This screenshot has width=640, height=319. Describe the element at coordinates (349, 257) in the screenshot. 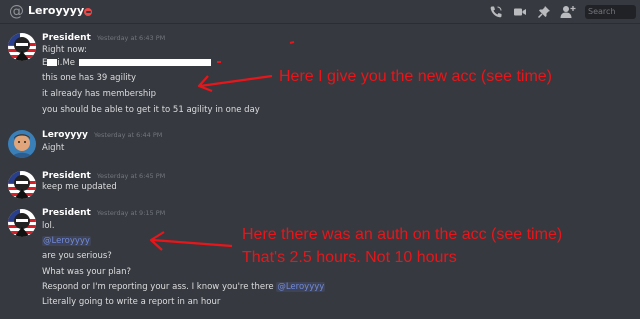

I see `annotation-text: That's 2.5 hours. Not 10 hours` at that location.